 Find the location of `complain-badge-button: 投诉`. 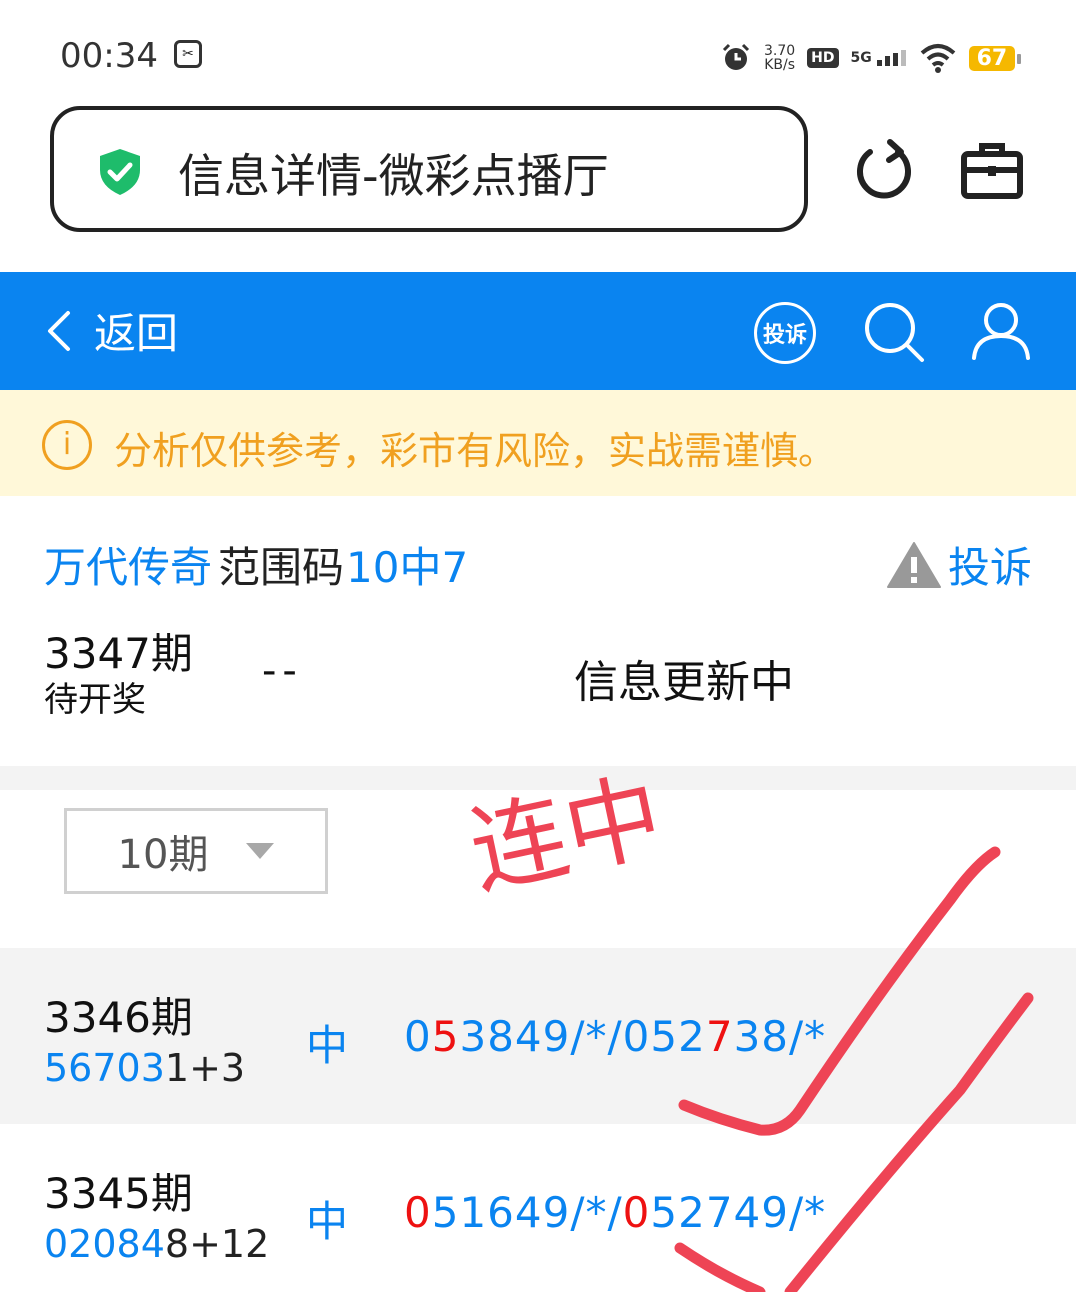

complain-badge-button: 投诉 is located at coordinates (785, 333).